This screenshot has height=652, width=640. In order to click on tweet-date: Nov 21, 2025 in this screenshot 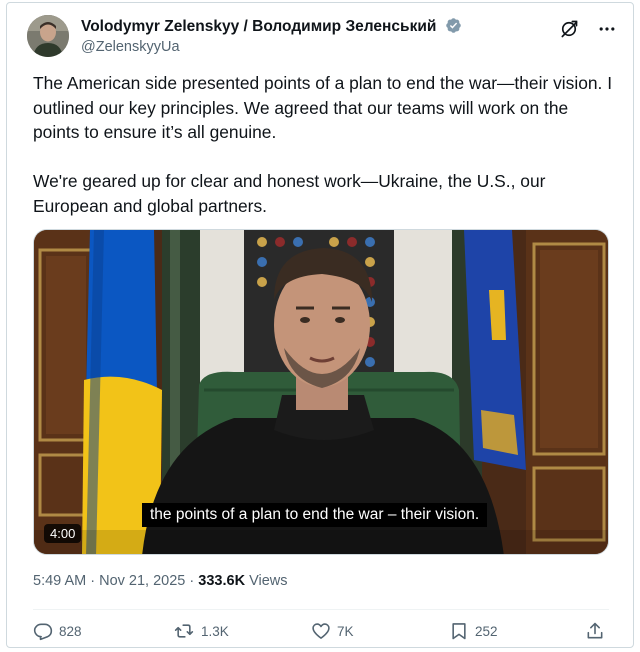, I will do `click(142, 581)`.